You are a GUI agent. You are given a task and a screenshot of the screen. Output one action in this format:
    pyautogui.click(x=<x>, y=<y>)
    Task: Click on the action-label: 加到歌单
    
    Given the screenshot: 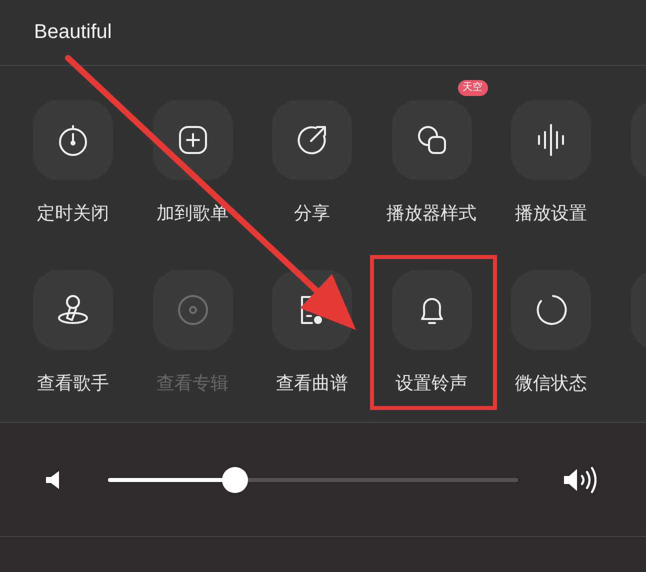 What is the action you would take?
    pyautogui.click(x=192, y=213)
    